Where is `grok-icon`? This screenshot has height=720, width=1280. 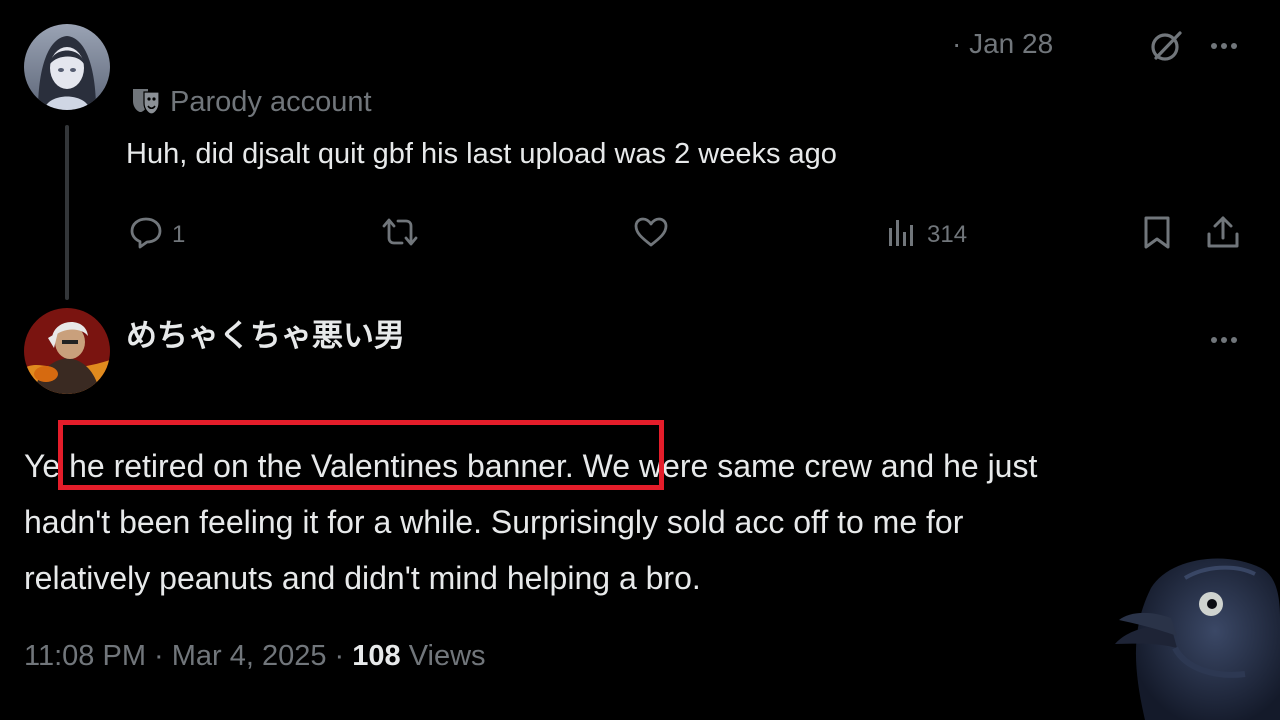
grok-icon is located at coordinates (1166, 46).